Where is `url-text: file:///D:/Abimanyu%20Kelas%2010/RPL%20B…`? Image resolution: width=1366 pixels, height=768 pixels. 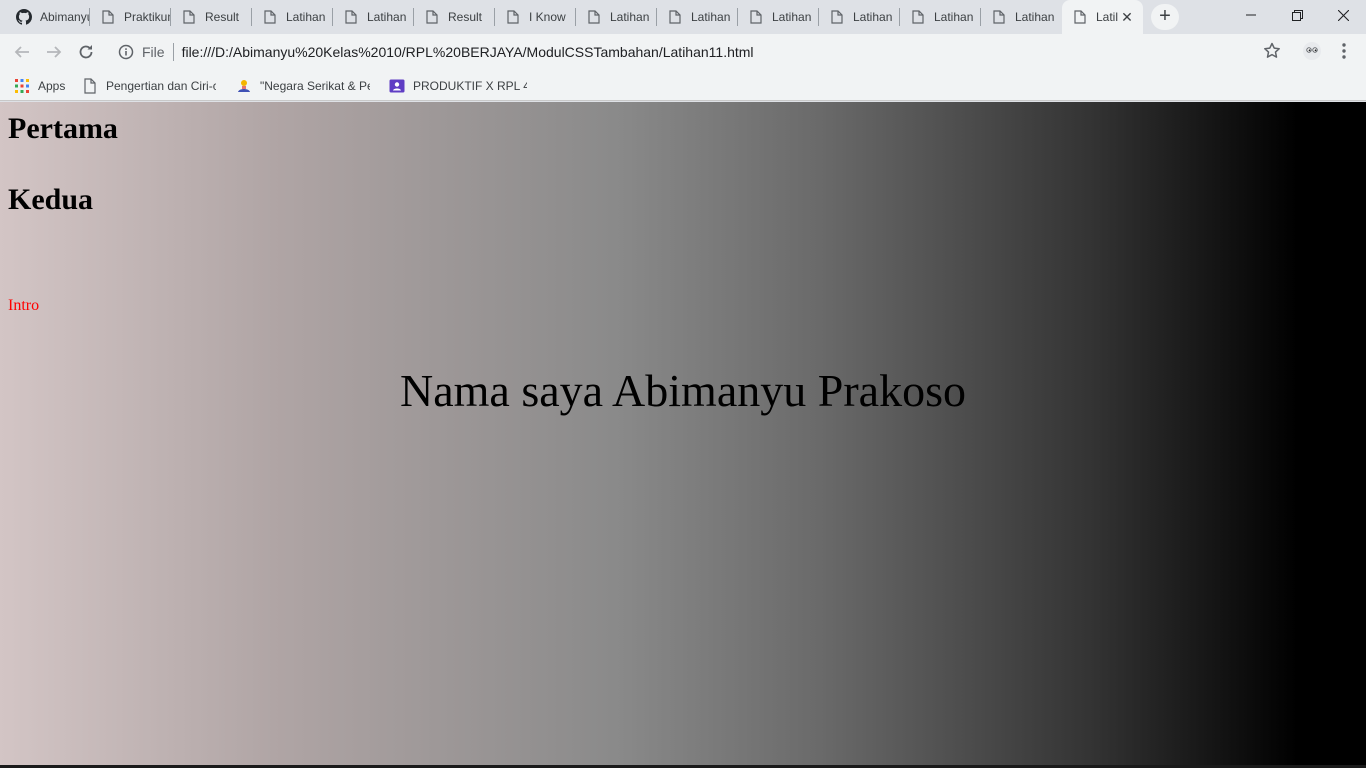
url-text: file:///D:/Abimanyu%20Kelas%2010/RPL%20B… is located at coordinates (468, 52).